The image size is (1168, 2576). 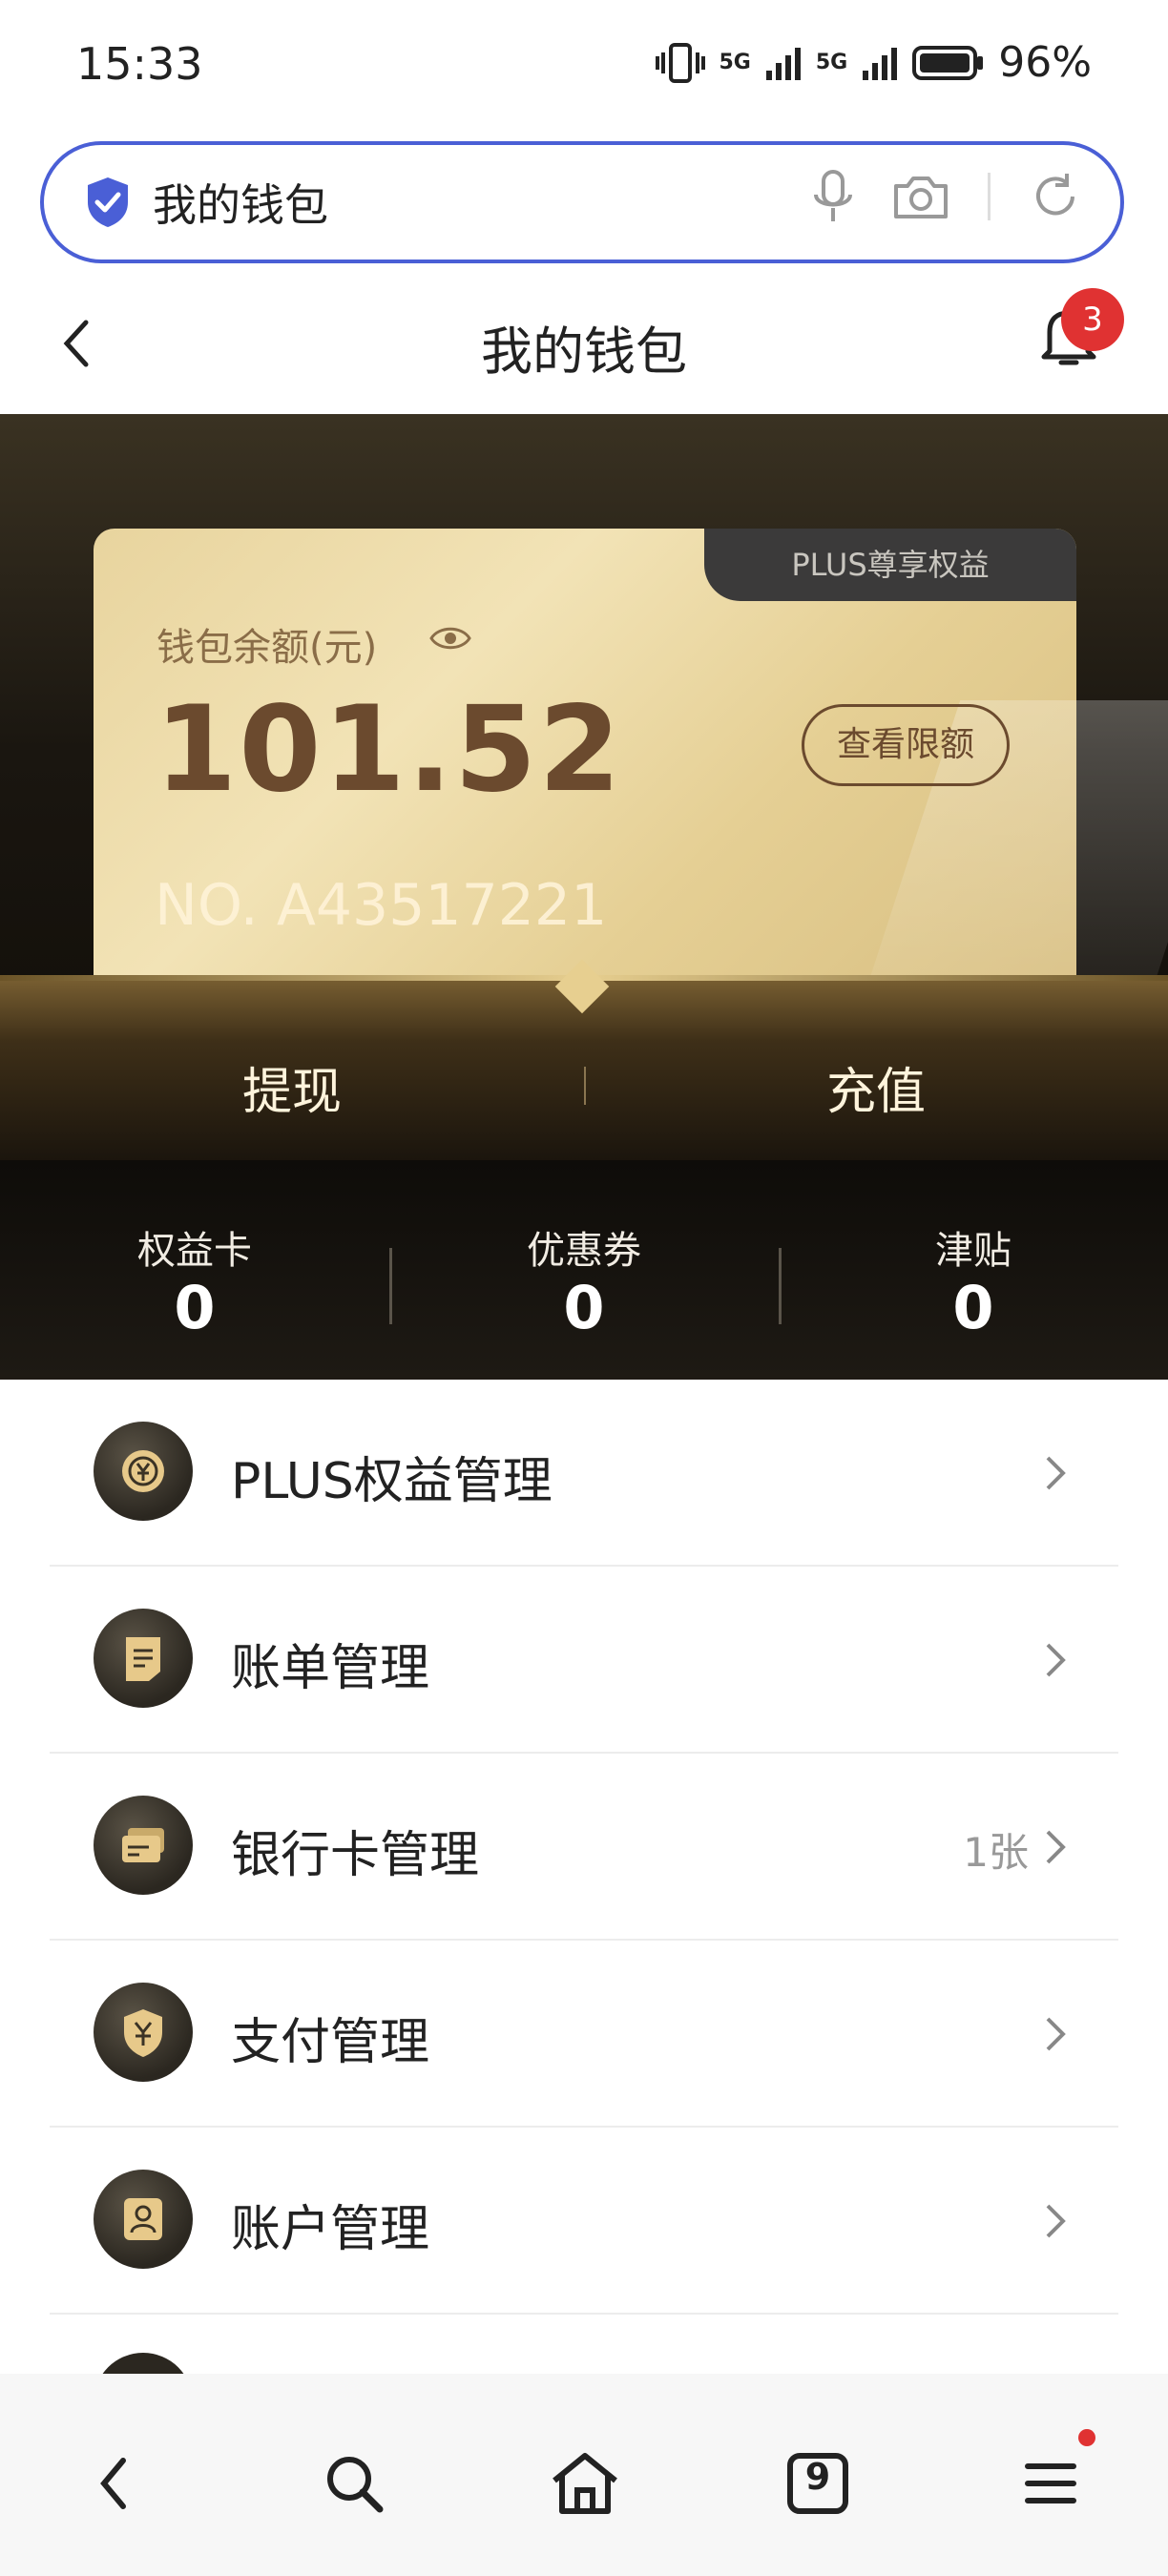 I want to click on stats-strip: 权益卡 0 优惠券 0 津贴 0, so click(x=584, y=1270).